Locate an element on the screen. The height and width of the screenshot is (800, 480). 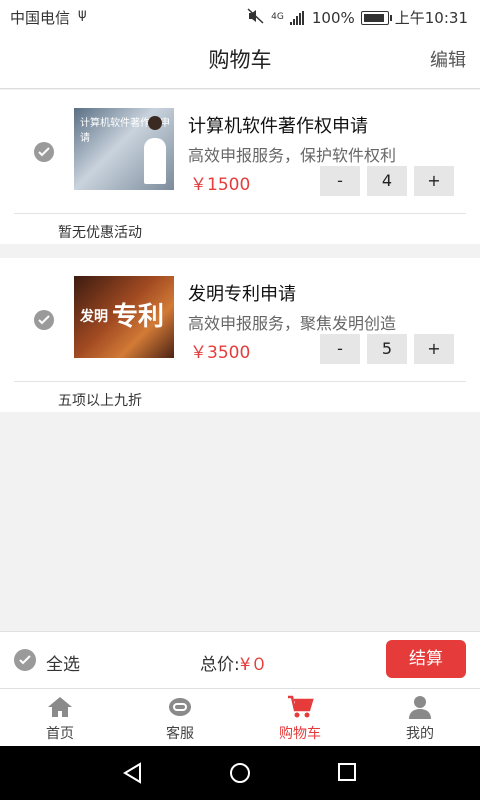
product-image-text: 专利 is located at coordinates (138, 317).